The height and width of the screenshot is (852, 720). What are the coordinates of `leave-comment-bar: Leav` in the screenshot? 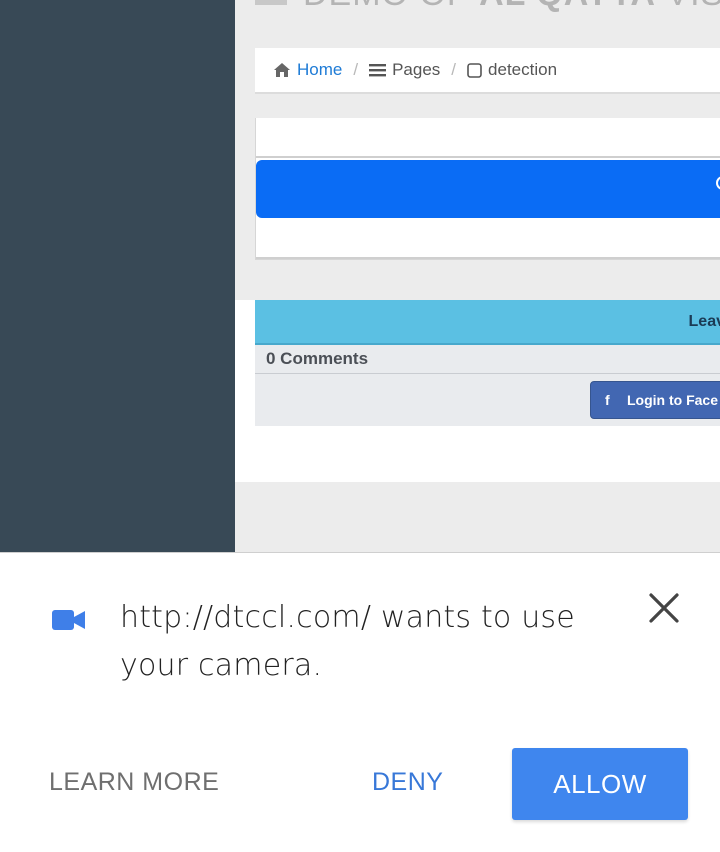 It's located at (487, 322).